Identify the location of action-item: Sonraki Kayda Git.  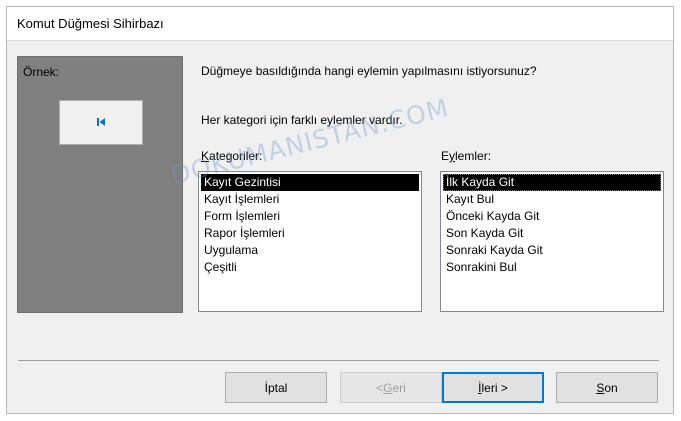
(552, 250).